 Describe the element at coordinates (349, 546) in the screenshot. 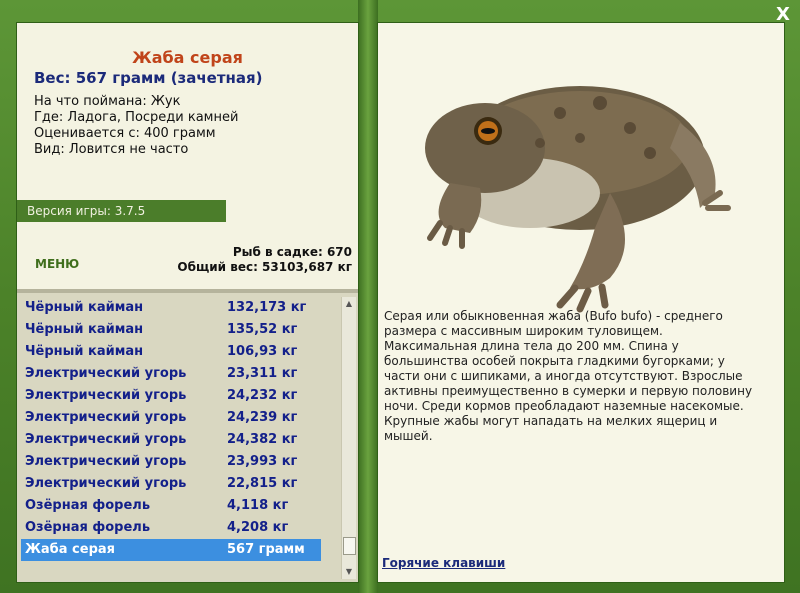

I see `scroll-thumb` at that location.